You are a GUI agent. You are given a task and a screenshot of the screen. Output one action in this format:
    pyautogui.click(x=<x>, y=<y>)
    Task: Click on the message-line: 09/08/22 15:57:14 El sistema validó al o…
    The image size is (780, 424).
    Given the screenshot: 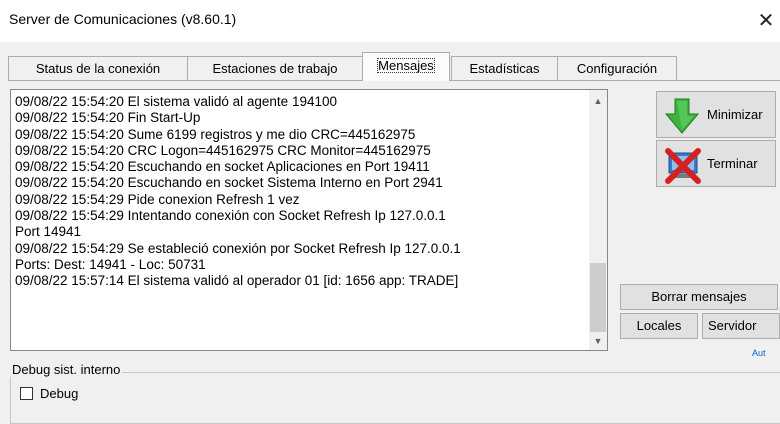 What is the action you would take?
    pyautogui.click(x=237, y=281)
    